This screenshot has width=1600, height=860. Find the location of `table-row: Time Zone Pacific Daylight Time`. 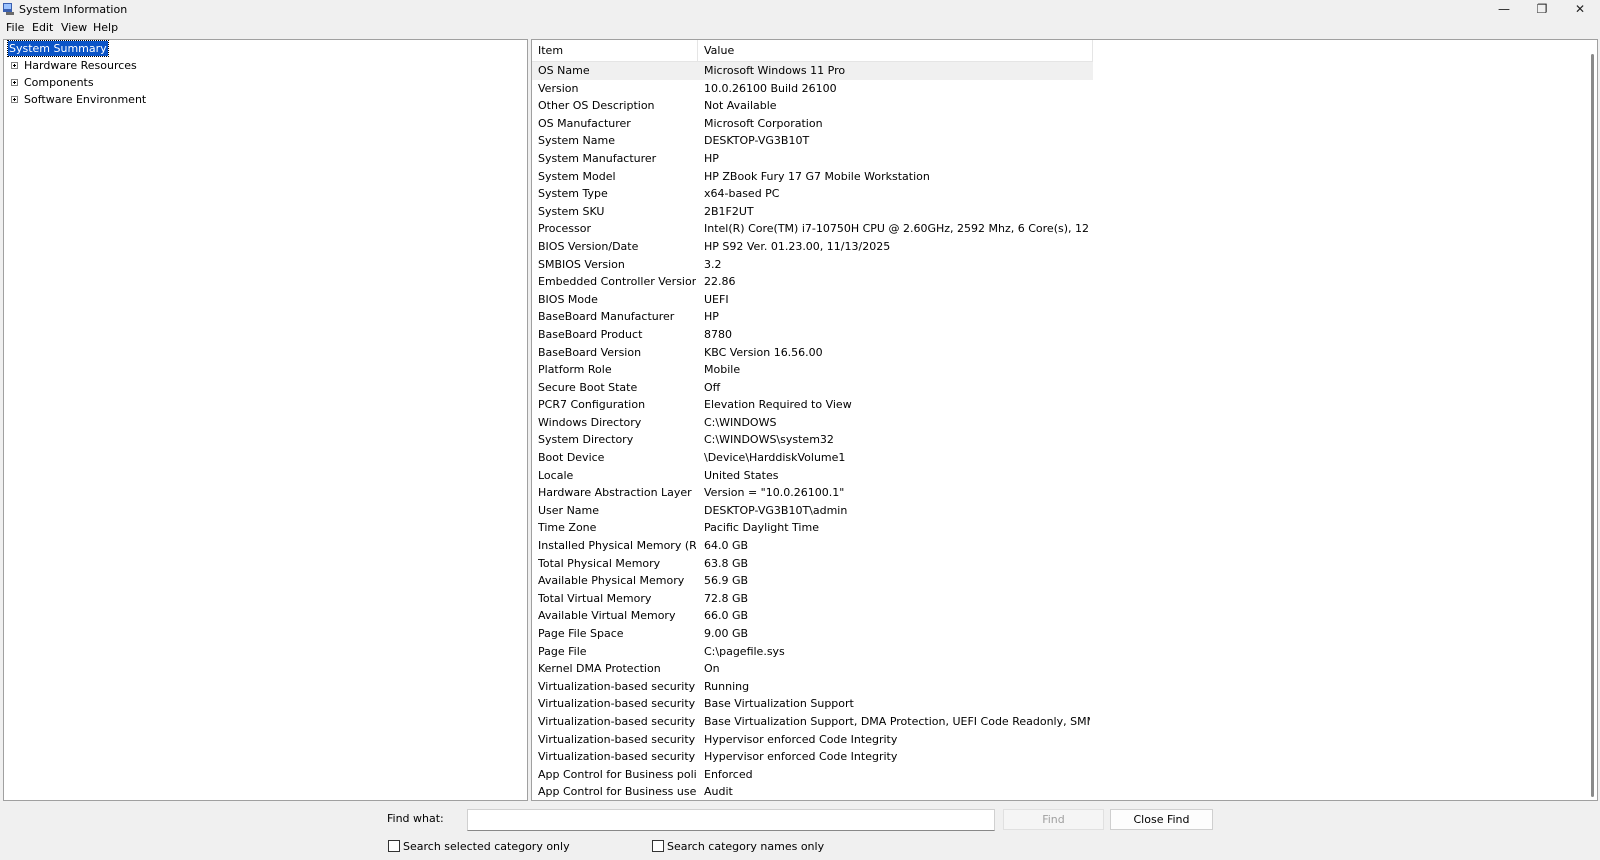

table-row: Time Zone Pacific Daylight Time is located at coordinates (812, 528).